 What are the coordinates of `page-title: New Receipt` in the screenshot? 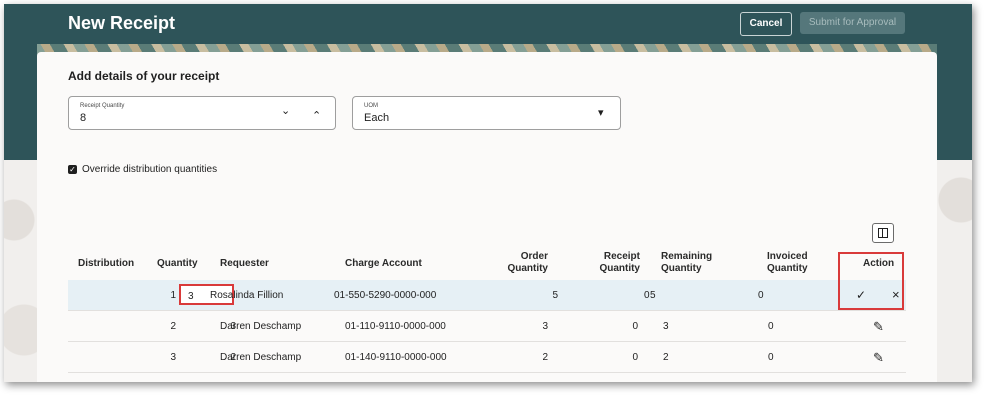 It's located at (122, 23).